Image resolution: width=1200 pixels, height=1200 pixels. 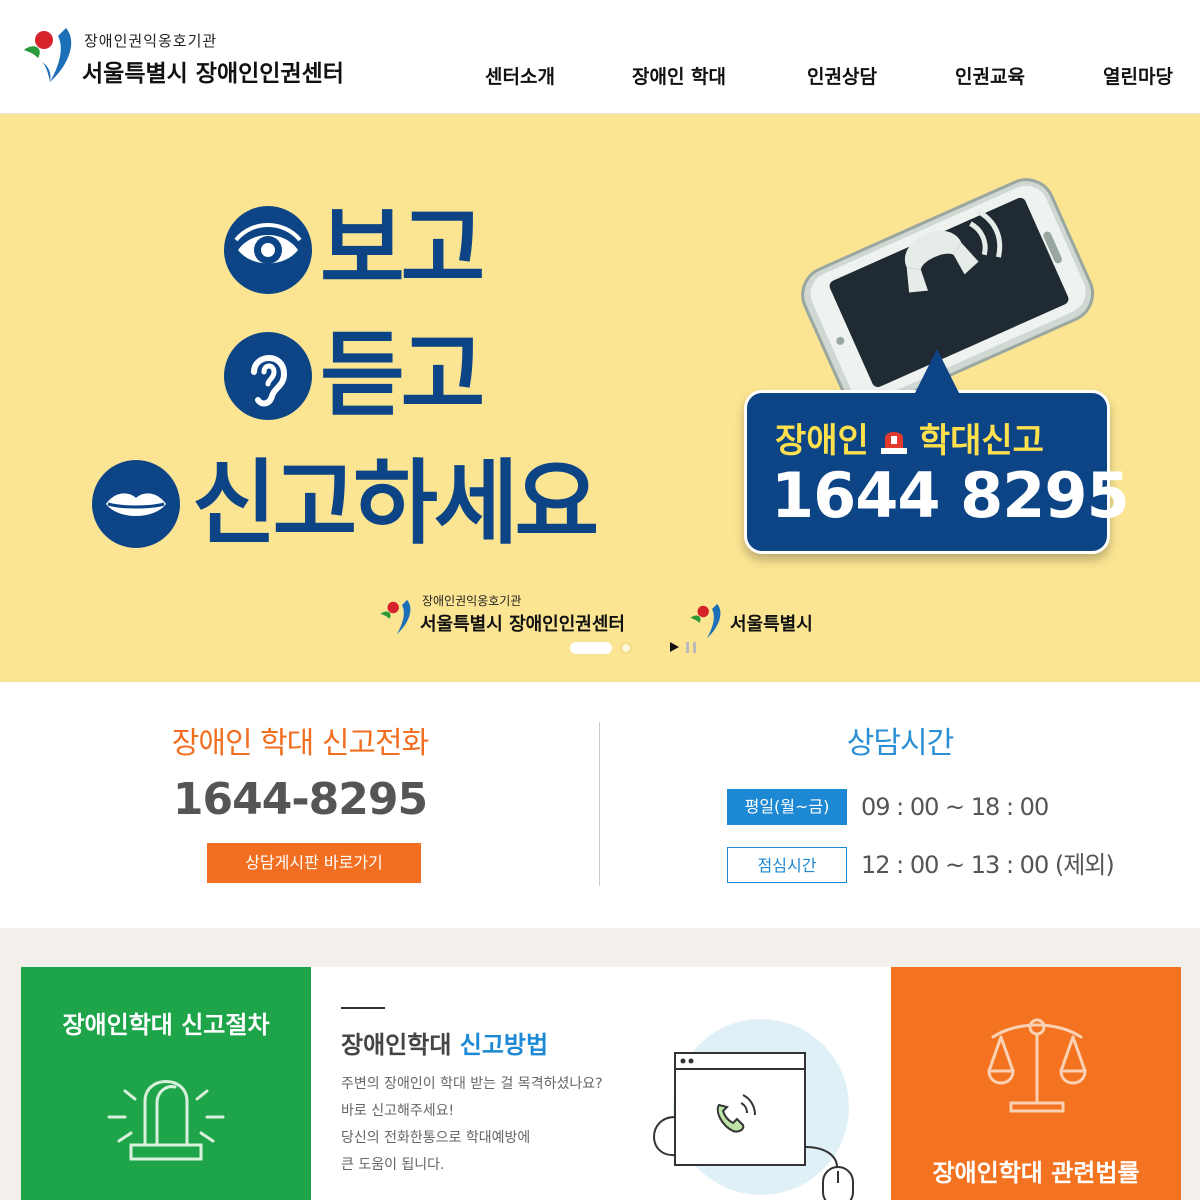 I want to click on slogan-see: 보고, so click(x=402, y=249).